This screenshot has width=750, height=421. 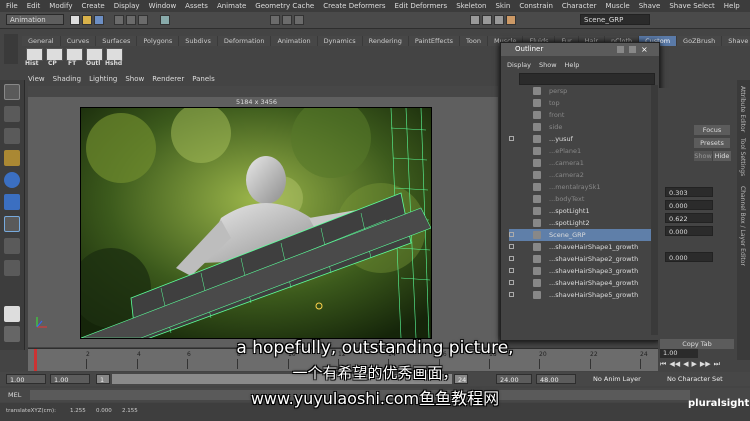 I want to click on shelf-tab-gozbrush: GoZBrush, so click(x=700, y=41).